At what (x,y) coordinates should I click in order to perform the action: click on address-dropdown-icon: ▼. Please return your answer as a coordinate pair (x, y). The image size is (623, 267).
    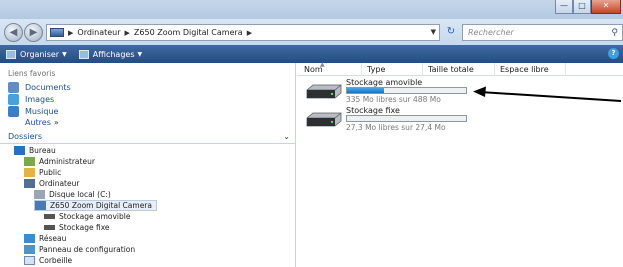
    Looking at the image, I should click on (433, 32).